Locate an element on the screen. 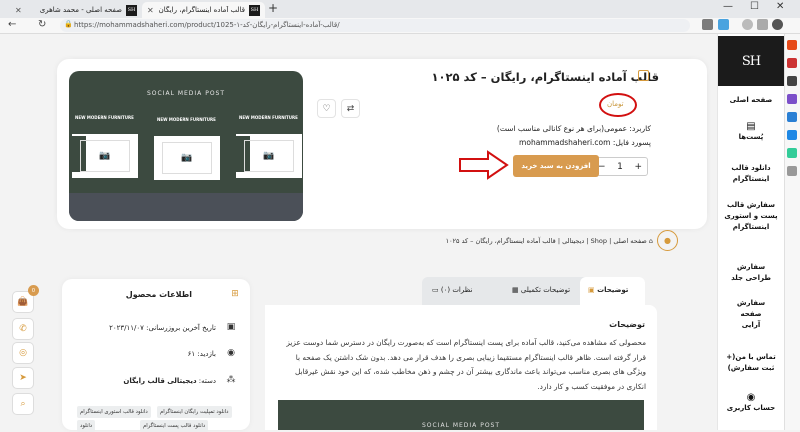 Image resolution: width=800 pixels, height=432 pixels. tag-chip: دانلود قالب استوری اینستاگرام is located at coordinates (114, 412).